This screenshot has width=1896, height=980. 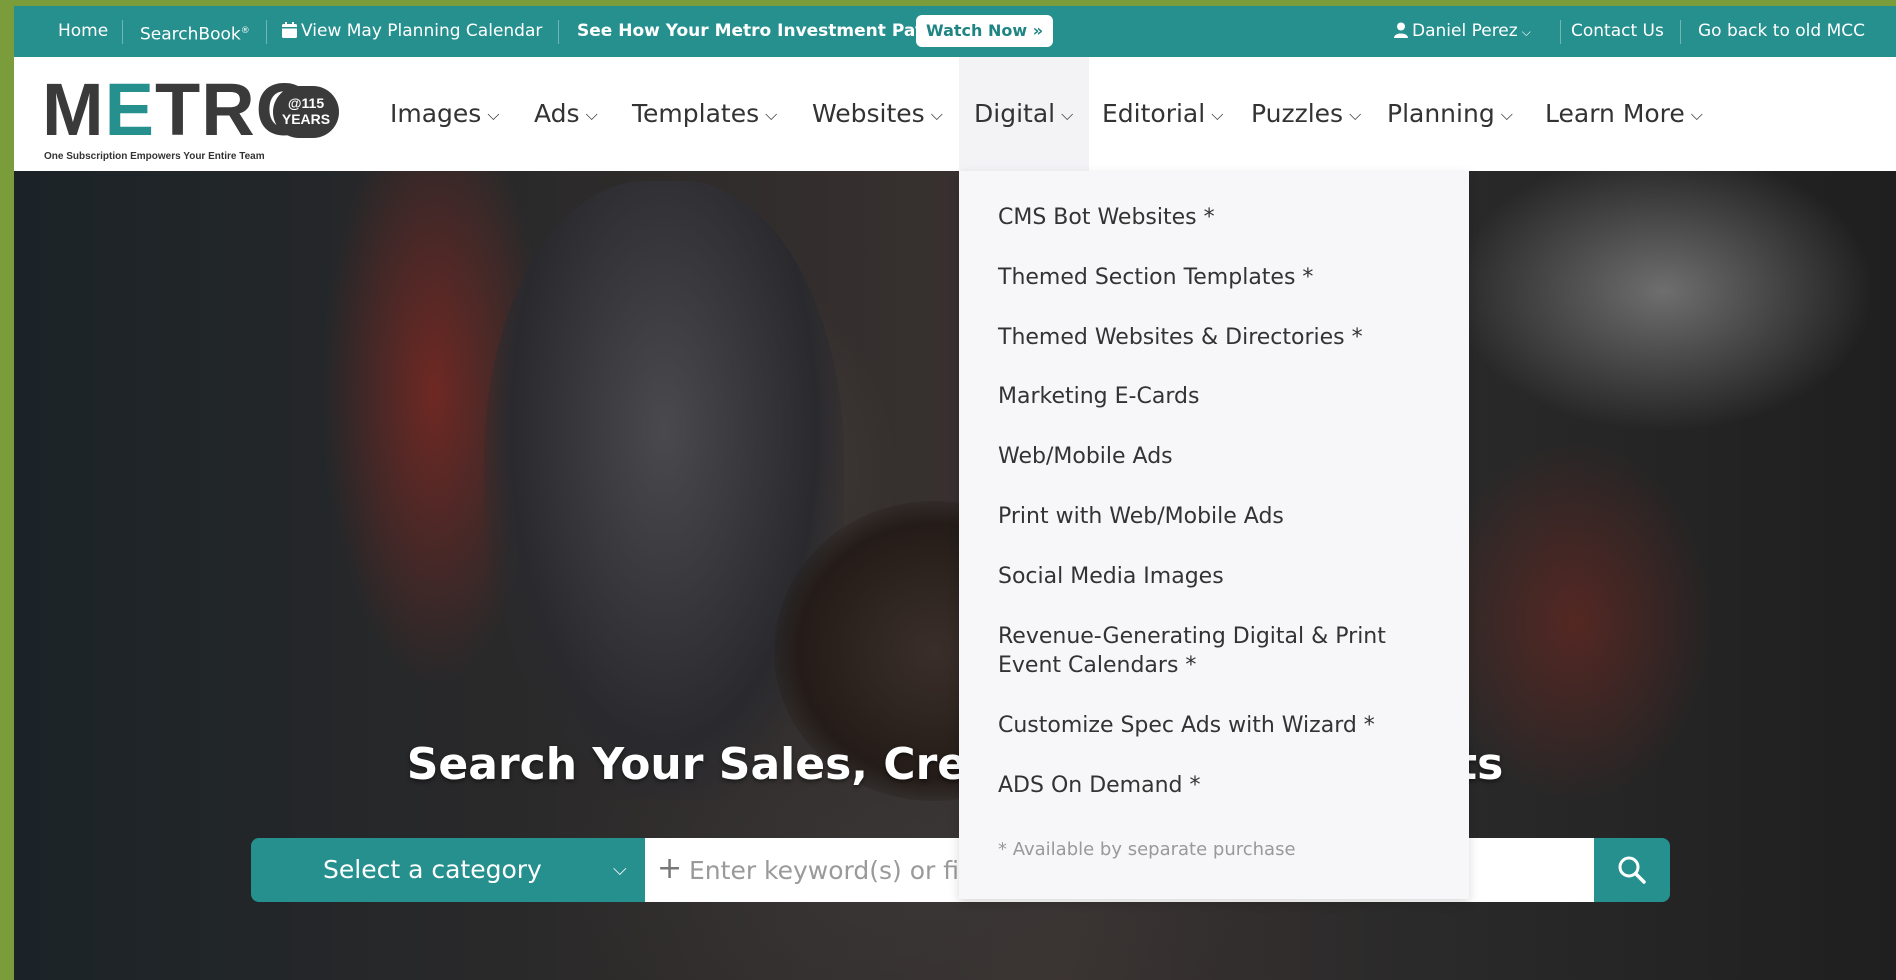 What do you see at coordinates (756, 31) in the screenshot?
I see `promo-text: See How Your Metro Investment Pays` at bounding box center [756, 31].